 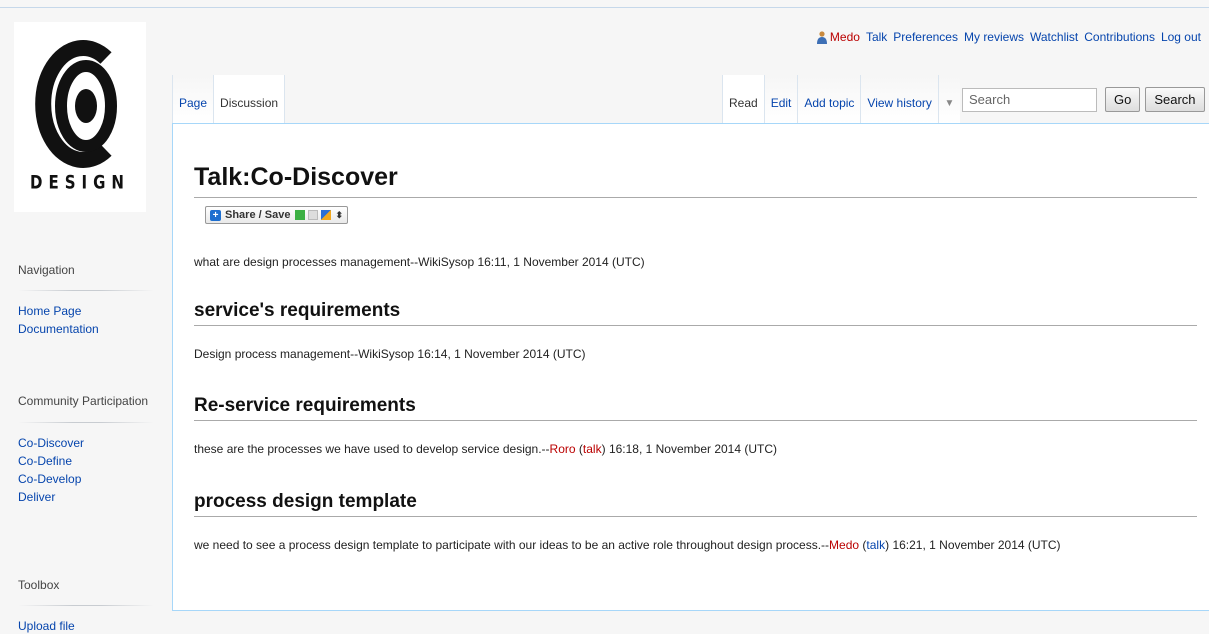 What do you see at coordinates (821, 37) in the screenshot?
I see `user-icon` at bounding box center [821, 37].